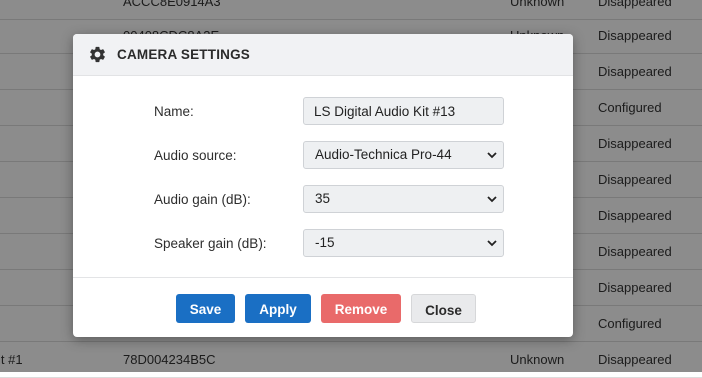 The height and width of the screenshot is (378, 702). I want to click on remove-button: Remove, so click(361, 308).